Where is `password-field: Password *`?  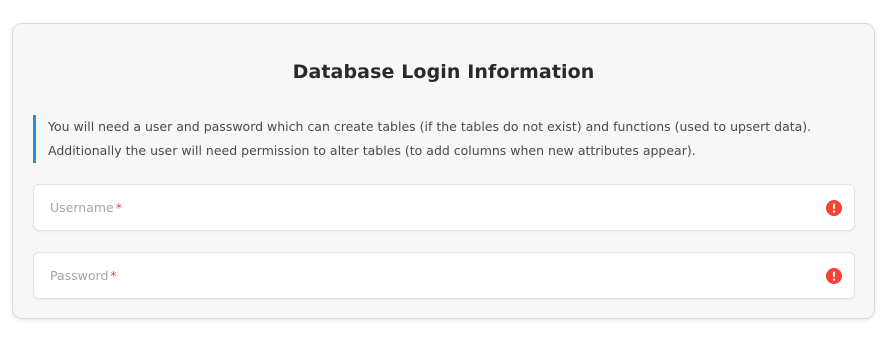 password-field: Password * is located at coordinates (444, 275).